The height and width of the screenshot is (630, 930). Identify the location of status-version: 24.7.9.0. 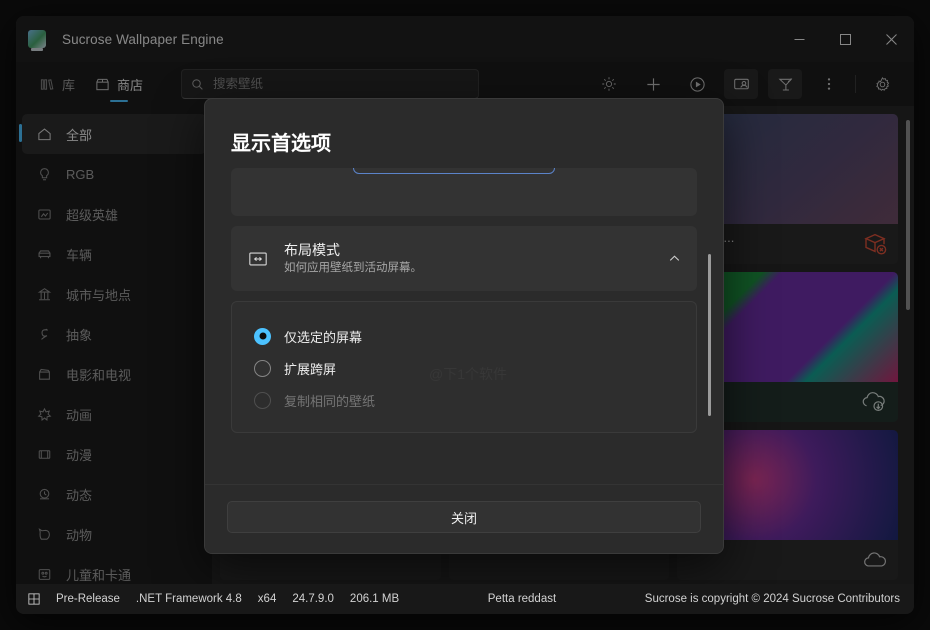
(313, 599).